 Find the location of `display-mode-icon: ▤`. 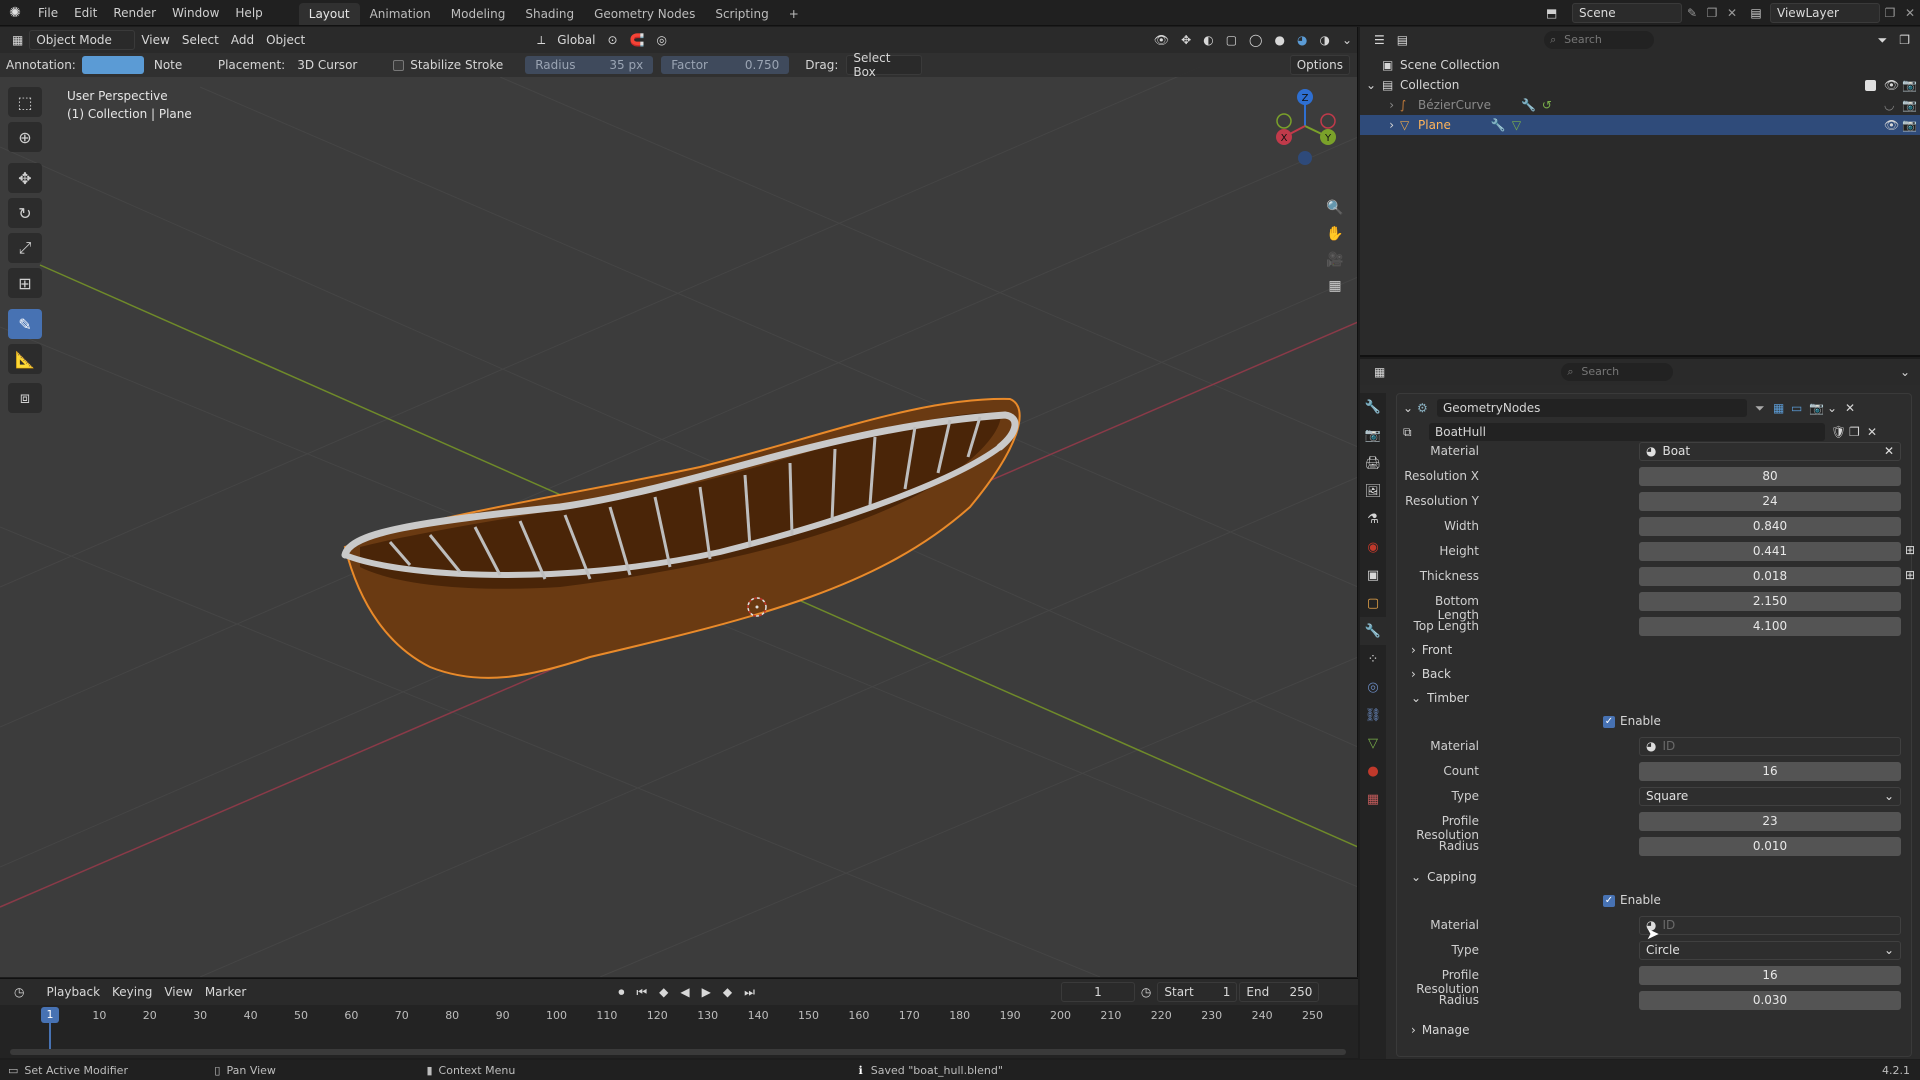

display-mode-icon: ▤ is located at coordinates (1402, 40).